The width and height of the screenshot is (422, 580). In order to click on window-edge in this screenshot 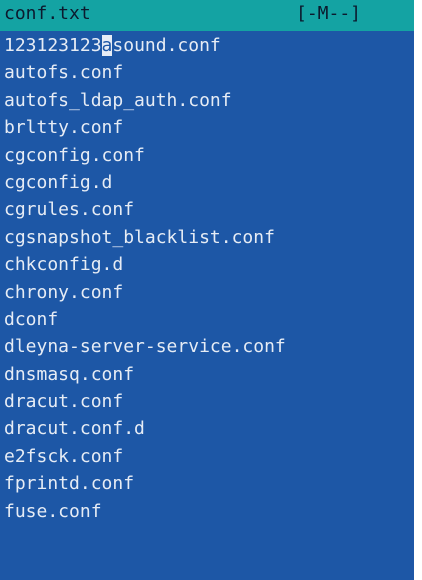, I will do `click(418, 17)`.